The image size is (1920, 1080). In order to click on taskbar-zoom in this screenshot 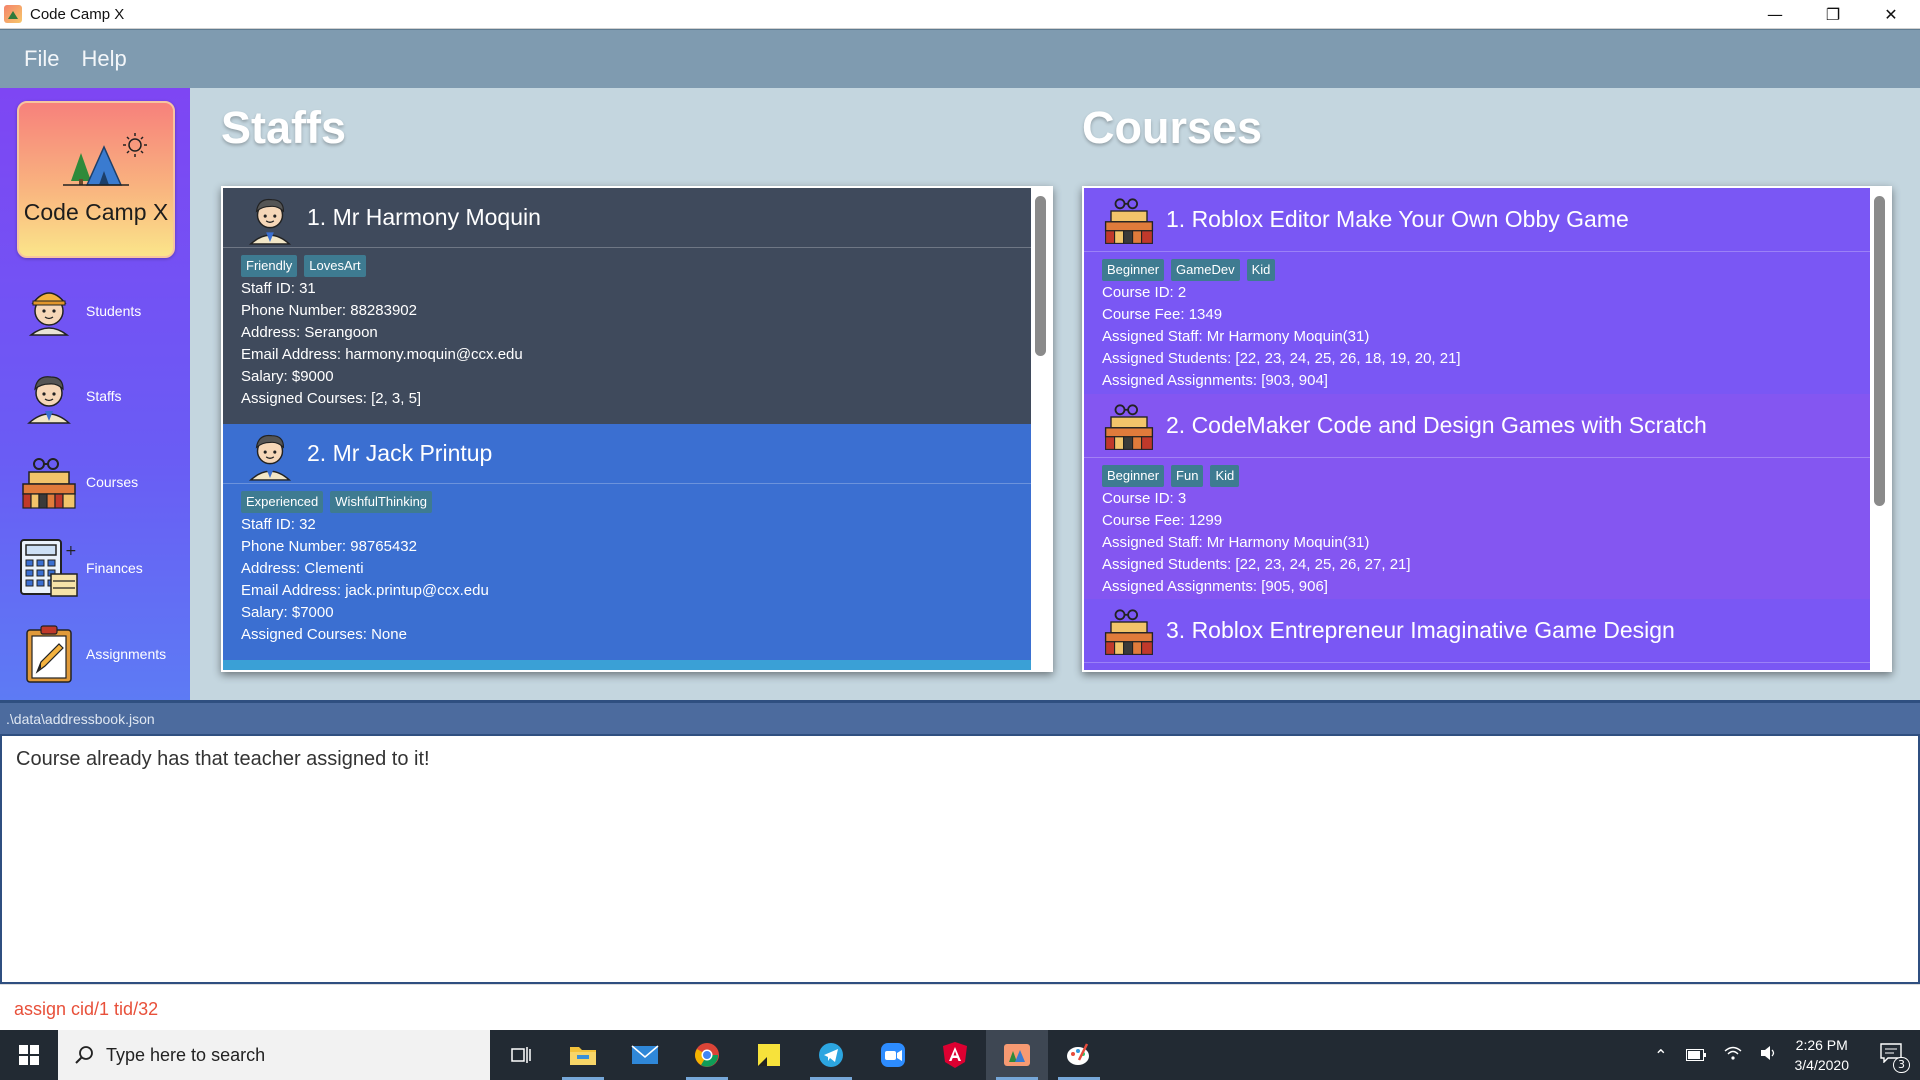, I will do `click(893, 1055)`.